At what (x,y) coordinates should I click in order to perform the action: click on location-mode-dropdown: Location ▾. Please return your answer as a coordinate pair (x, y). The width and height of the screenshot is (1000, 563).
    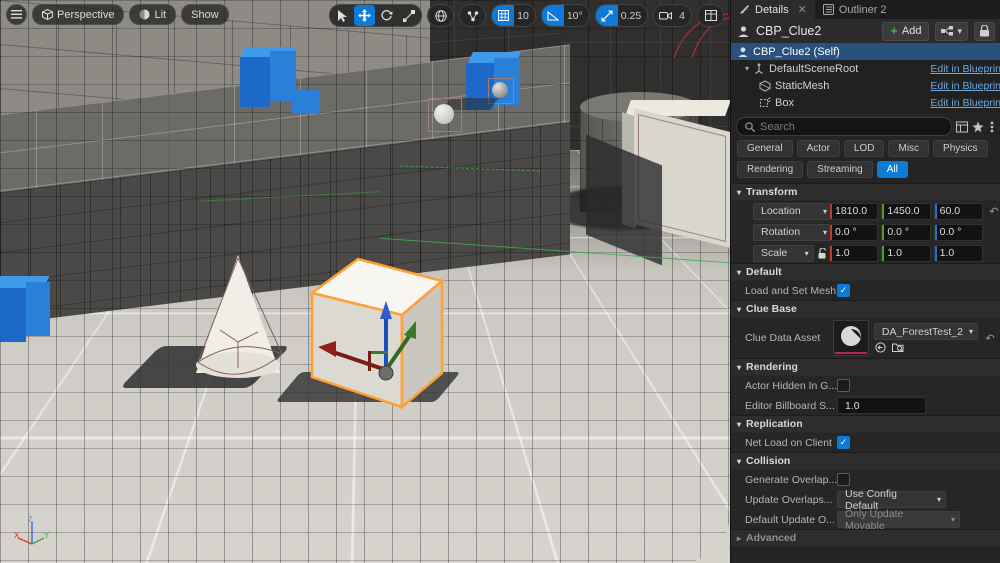
    Looking at the image, I should click on (792, 211).